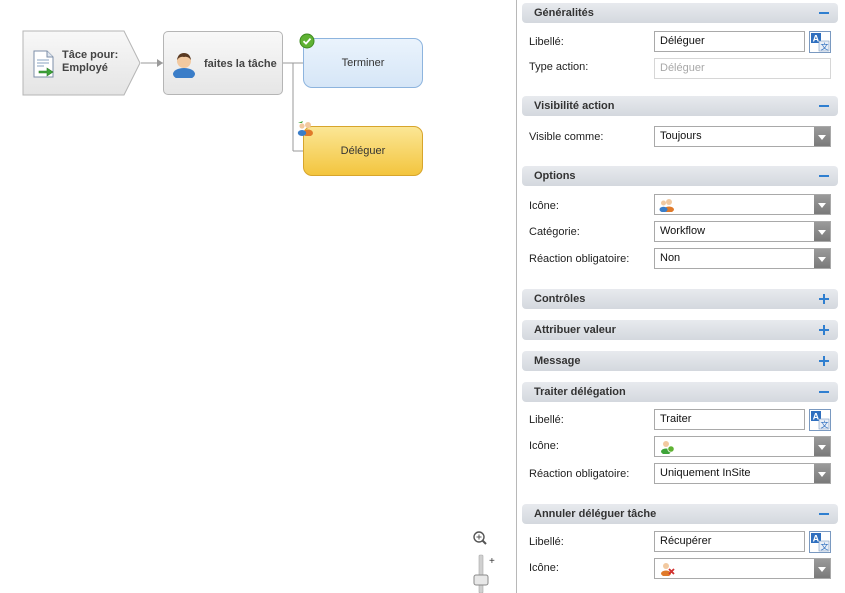 This screenshot has height=593, width=845. What do you see at coordinates (680, 13) in the screenshot?
I see `section-generalites: Généralités` at bounding box center [680, 13].